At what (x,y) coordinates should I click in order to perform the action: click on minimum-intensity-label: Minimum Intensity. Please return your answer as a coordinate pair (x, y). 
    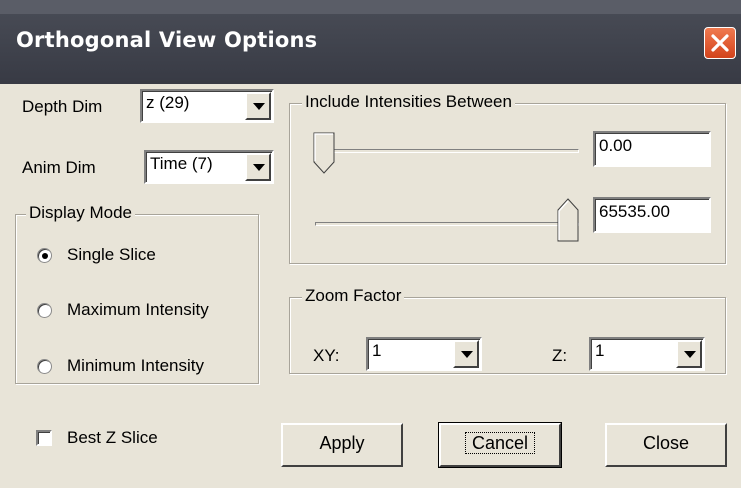
    Looking at the image, I should click on (135, 366).